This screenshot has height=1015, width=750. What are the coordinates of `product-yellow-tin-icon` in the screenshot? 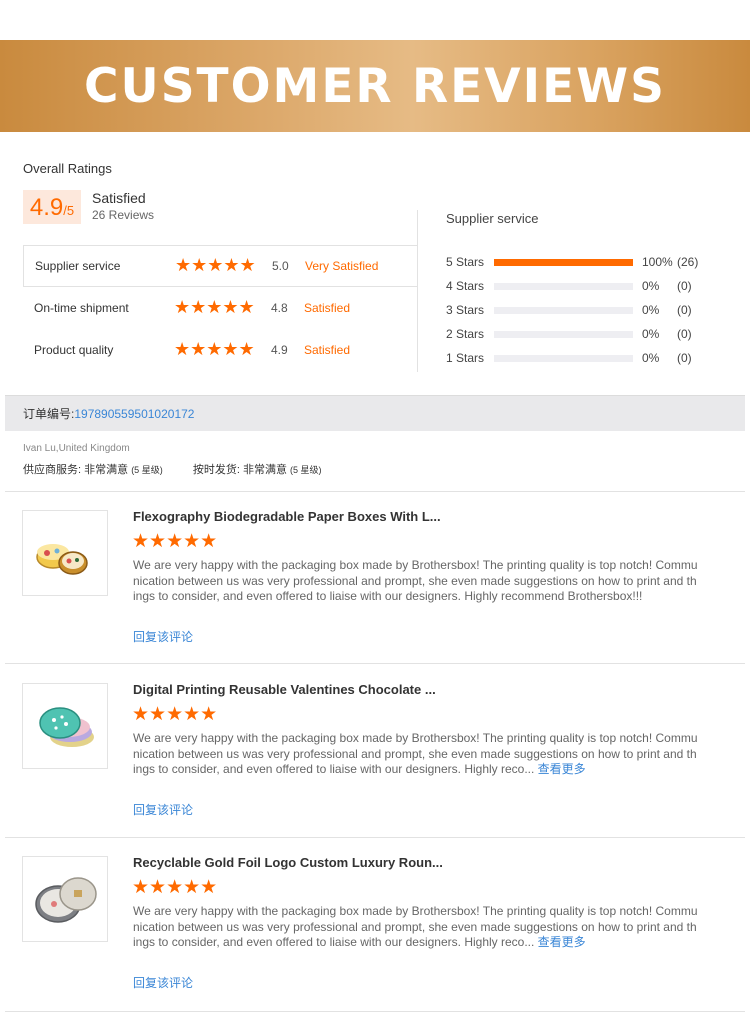 It's located at (65, 553).